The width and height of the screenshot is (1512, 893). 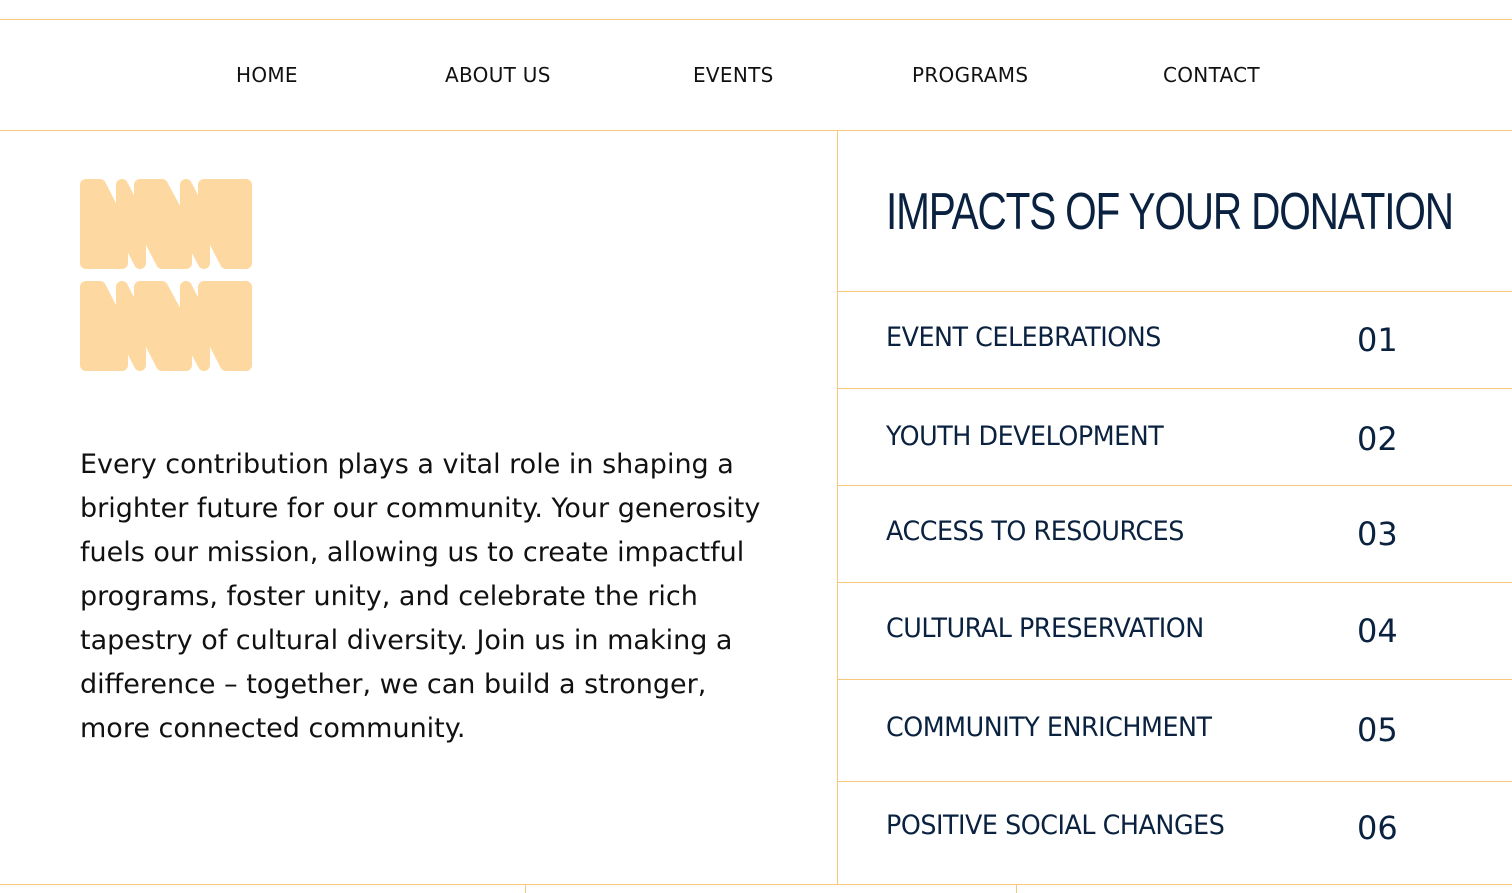 What do you see at coordinates (756, 19) in the screenshot?
I see `top-divider` at bounding box center [756, 19].